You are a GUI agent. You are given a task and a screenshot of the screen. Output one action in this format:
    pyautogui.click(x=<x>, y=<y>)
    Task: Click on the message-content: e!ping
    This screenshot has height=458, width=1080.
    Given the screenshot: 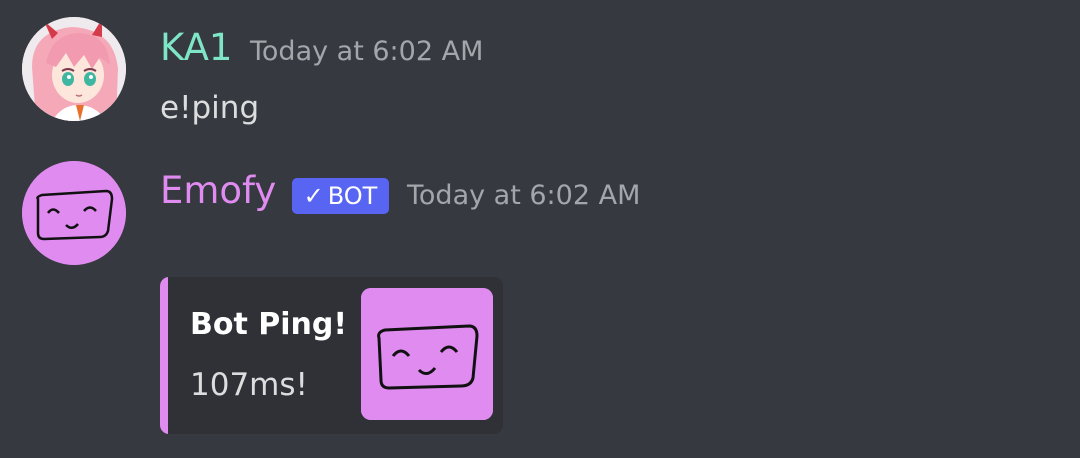 What is the action you would take?
    pyautogui.click(x=210, y=108)
    